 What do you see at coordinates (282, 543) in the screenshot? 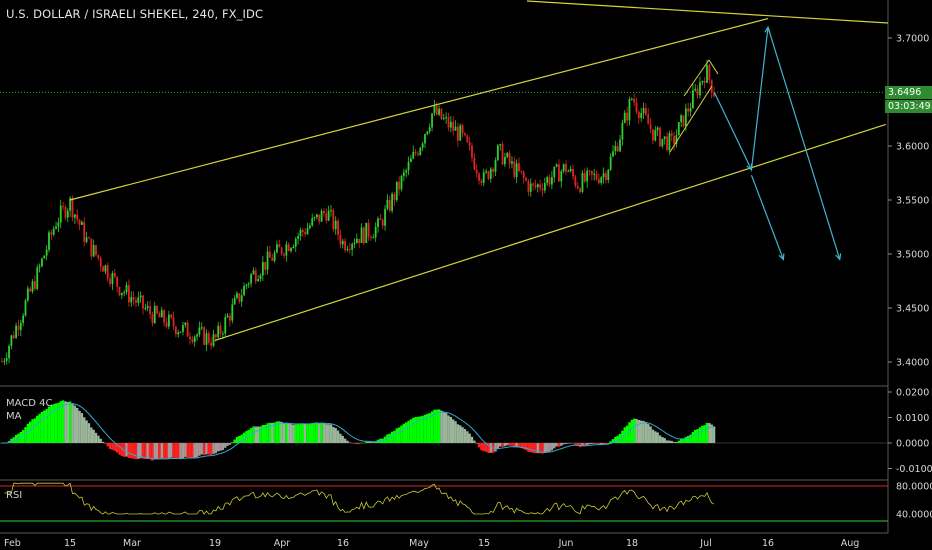
I see `date-tick-label: Apr` at bounding box center [282, 543].